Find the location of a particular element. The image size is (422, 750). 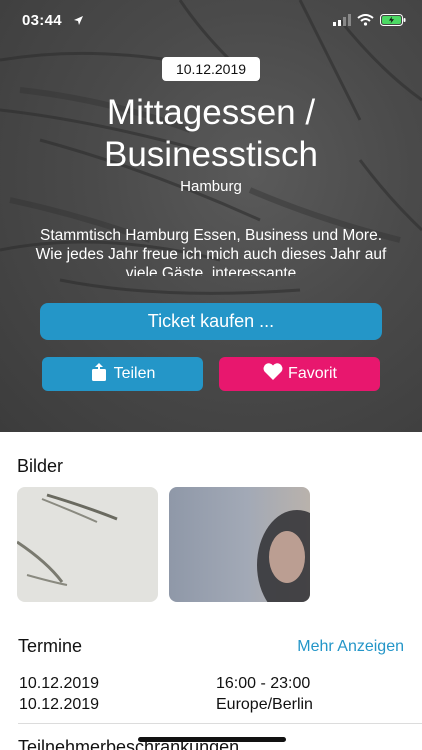

battery-icon is located at coordinates (393, 22).